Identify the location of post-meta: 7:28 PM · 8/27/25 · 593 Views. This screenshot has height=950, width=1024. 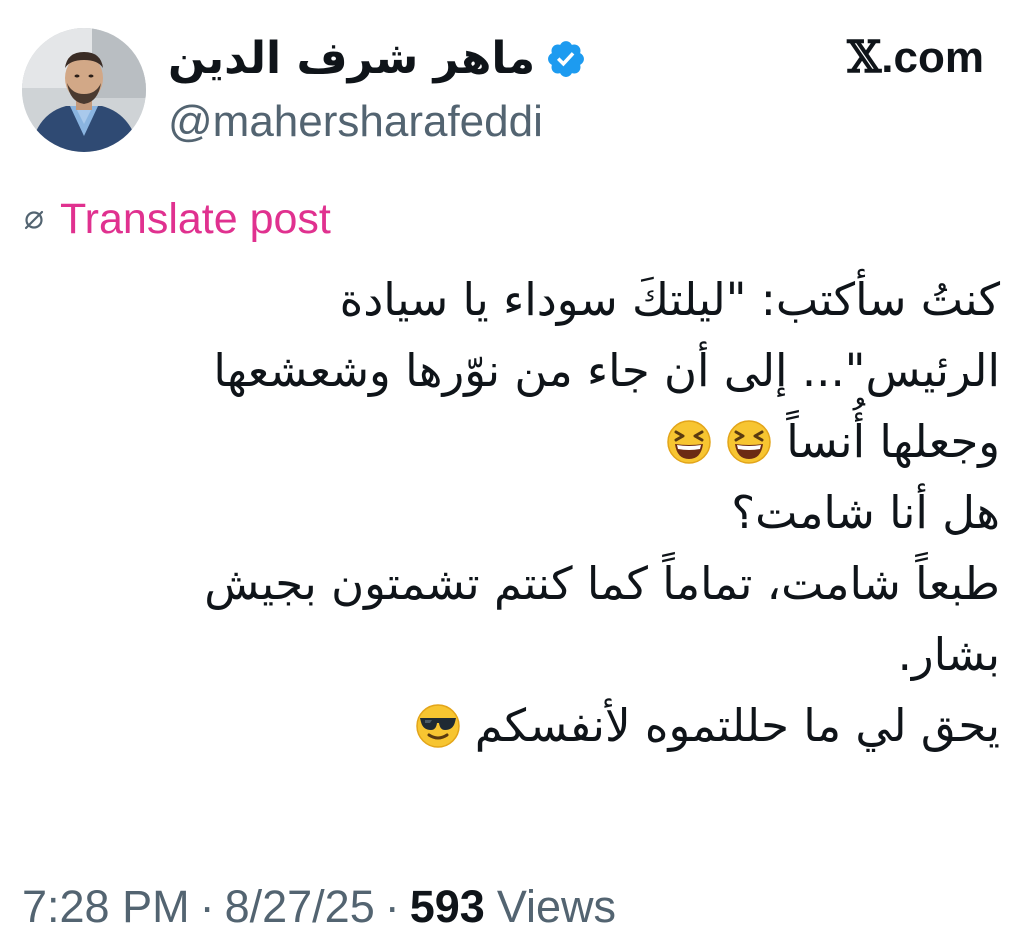
(319, 906).